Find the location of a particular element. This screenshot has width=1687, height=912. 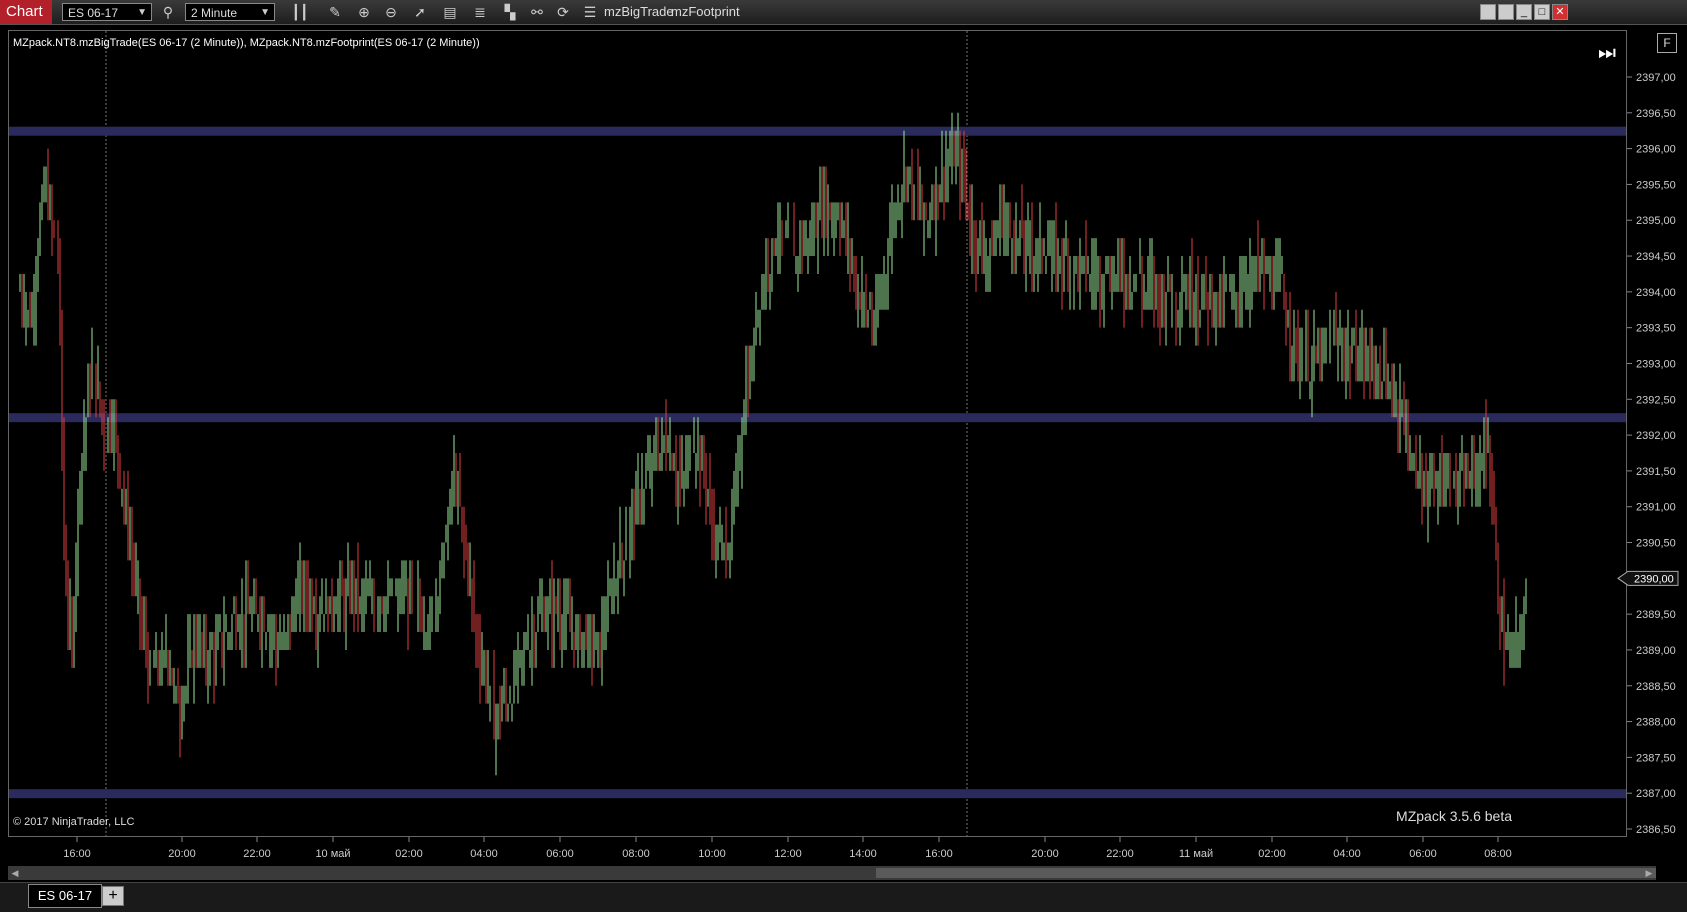

y-tick-label: 2395,00 is located at coordinates (1656, 221).